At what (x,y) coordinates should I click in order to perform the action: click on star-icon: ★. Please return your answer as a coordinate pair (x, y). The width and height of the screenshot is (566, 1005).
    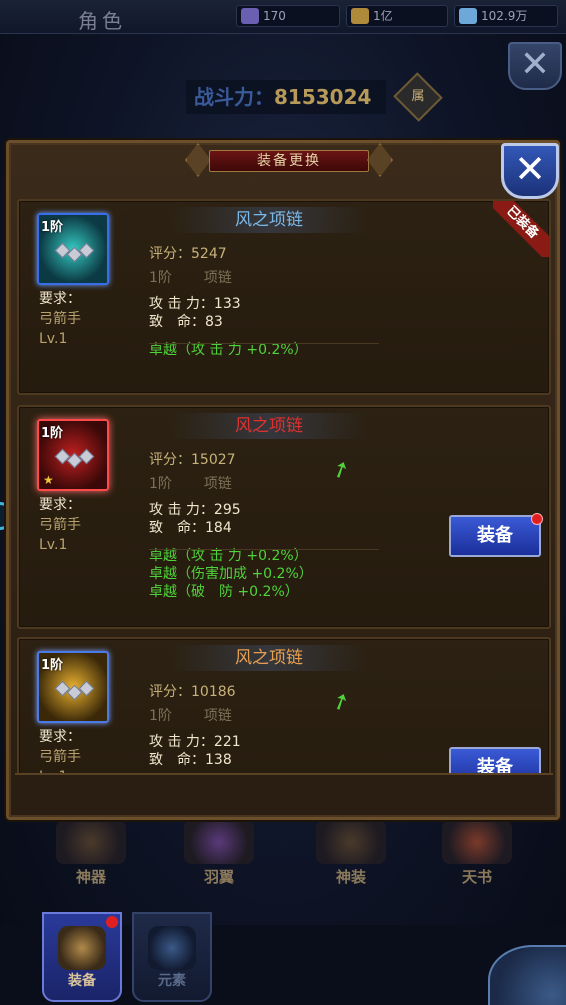
    Looking at the image, I should click on (48, 480).